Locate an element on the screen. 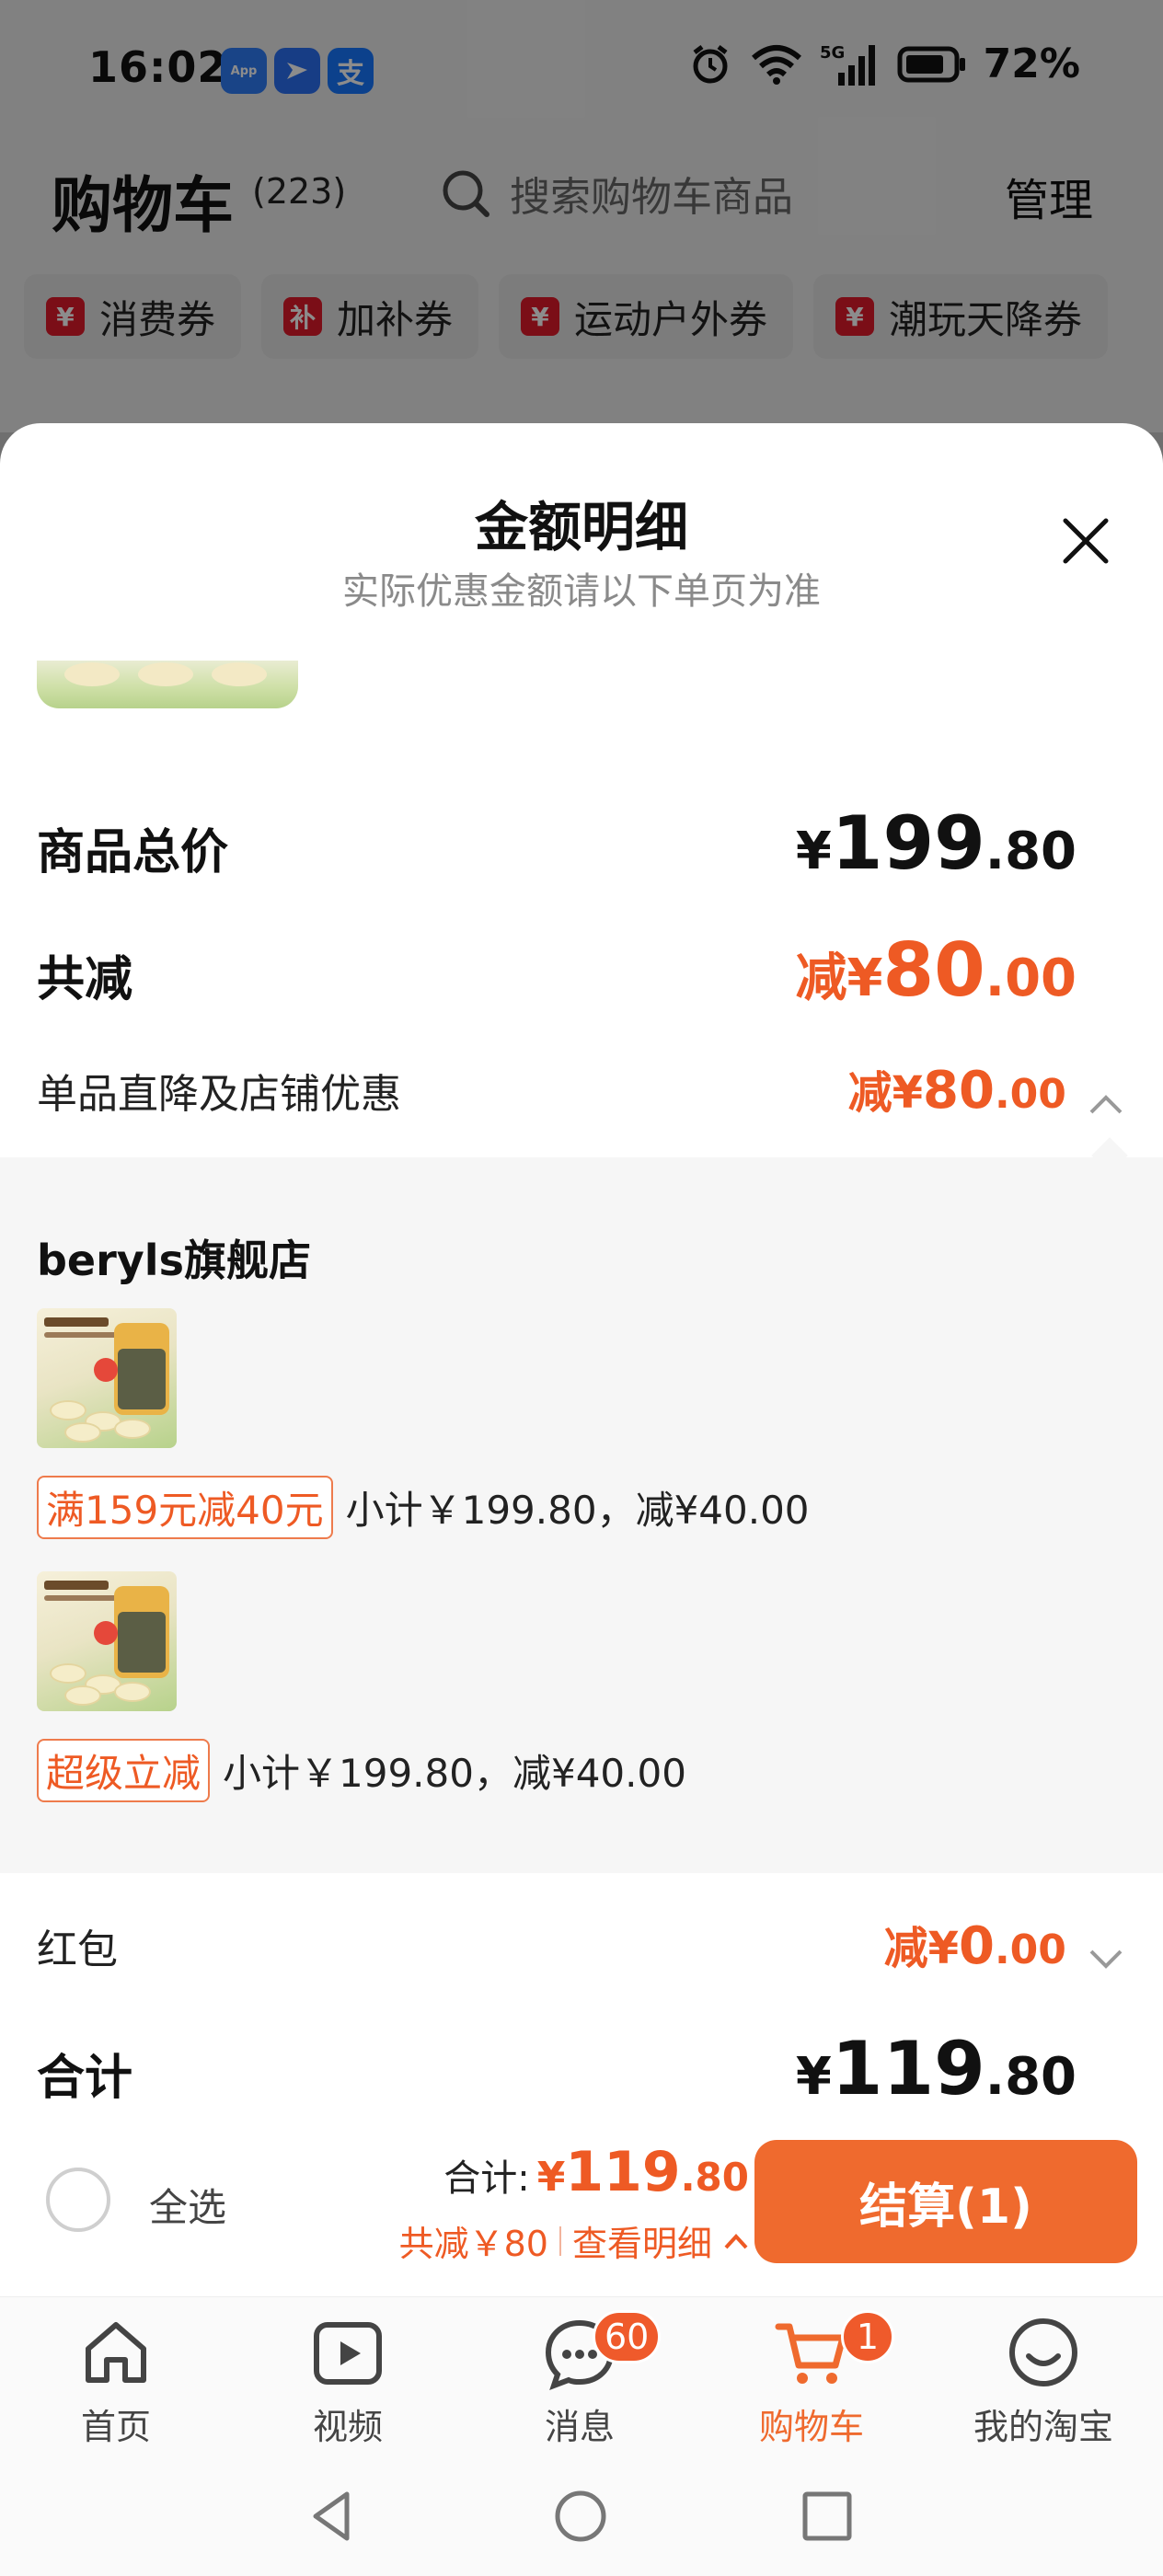 The width and height of the screenshot is (1163, 2576). back-button is located at coordinates (332, 2516).